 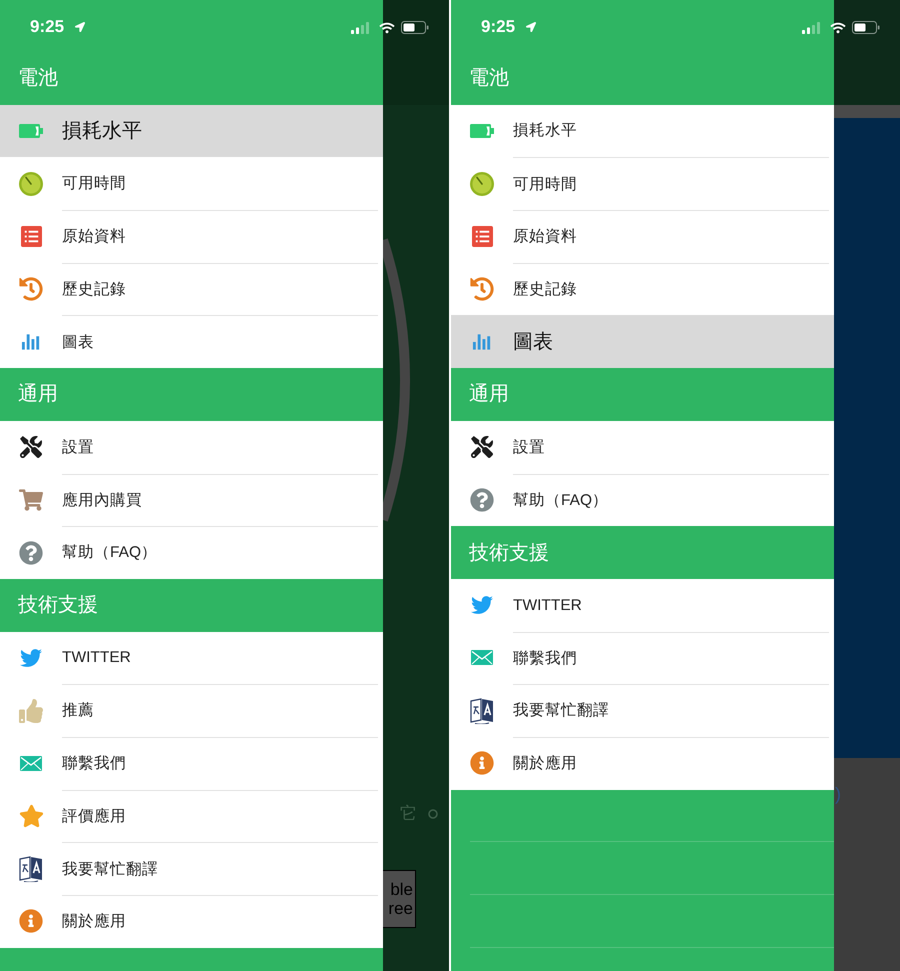 What do you see at coordinates (31, 499) in the screenshot?
I see `cart-icon` at bounding box center [31, 499].